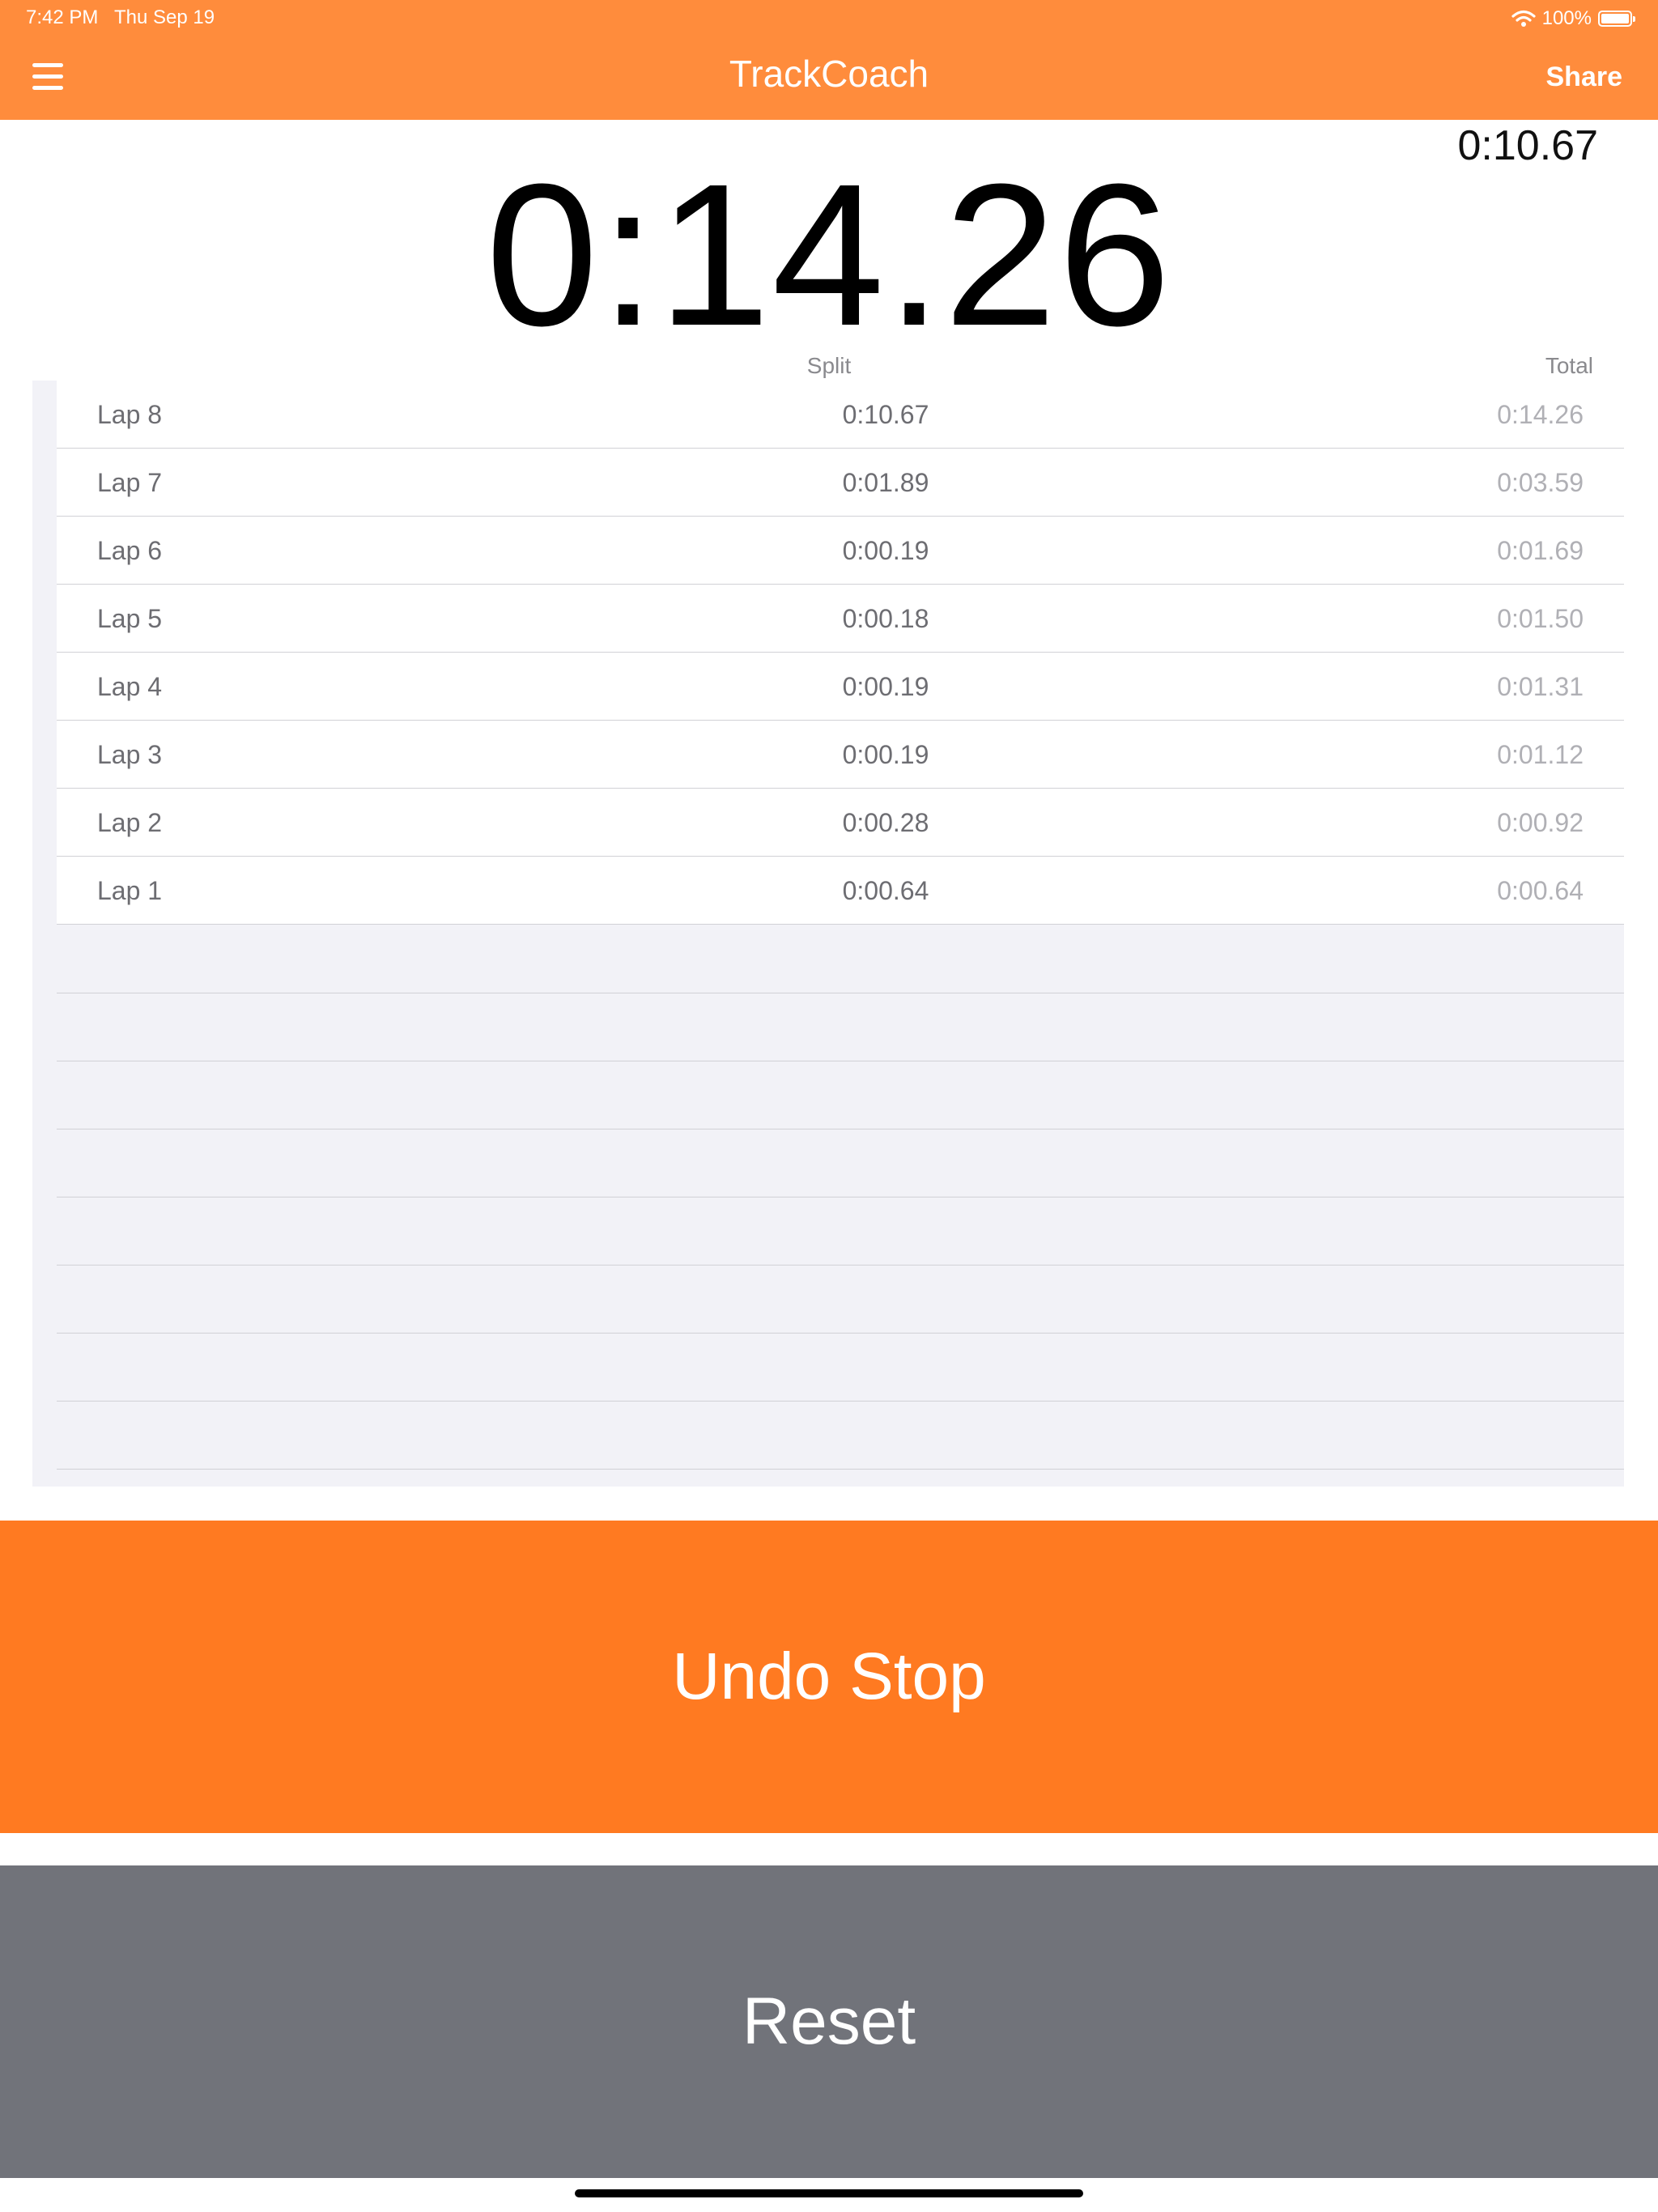 The width and height of the screenshot is (1658, 2212). Describe the element at coordinates (1523, 19) in the screenshot. I see `wifi-icon` at that location.